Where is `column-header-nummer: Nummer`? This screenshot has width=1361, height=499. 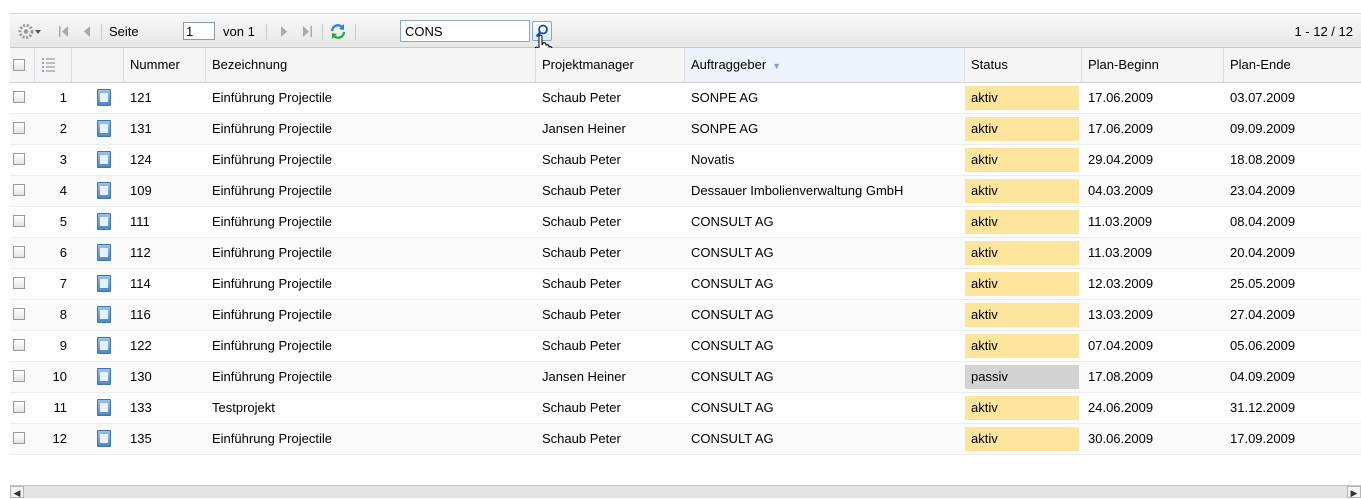 column-header-nummer: Nummer is located at coordinates (165, 65).